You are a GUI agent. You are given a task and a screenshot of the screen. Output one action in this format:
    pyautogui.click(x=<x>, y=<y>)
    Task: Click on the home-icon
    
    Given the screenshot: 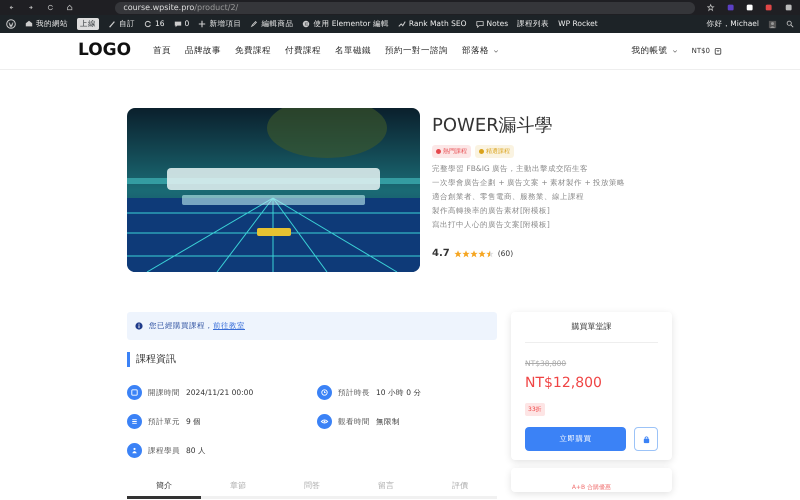 What is the action you would take?
    pyautogui.click(x=70, y=7)
    